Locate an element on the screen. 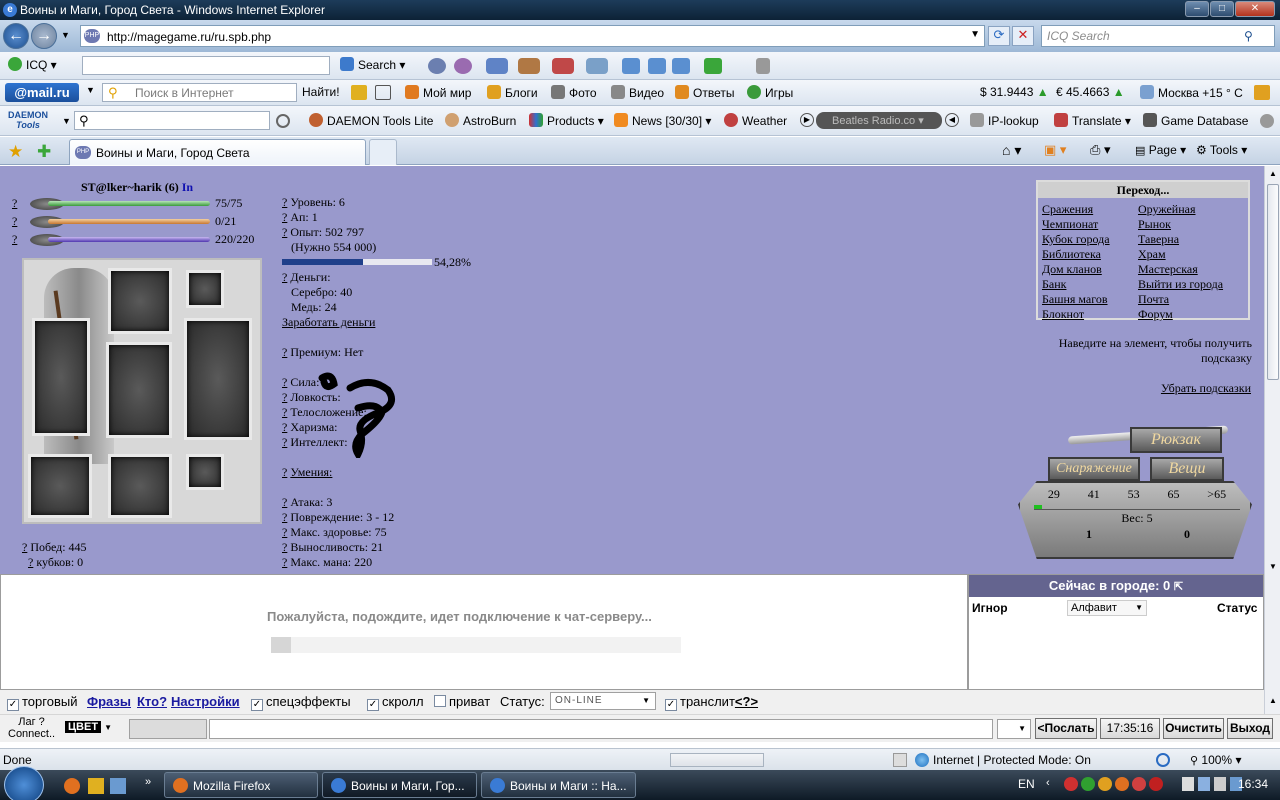 This screenshot has width=1280, height=800. slot-helmet is located at coordinates (140, 301).